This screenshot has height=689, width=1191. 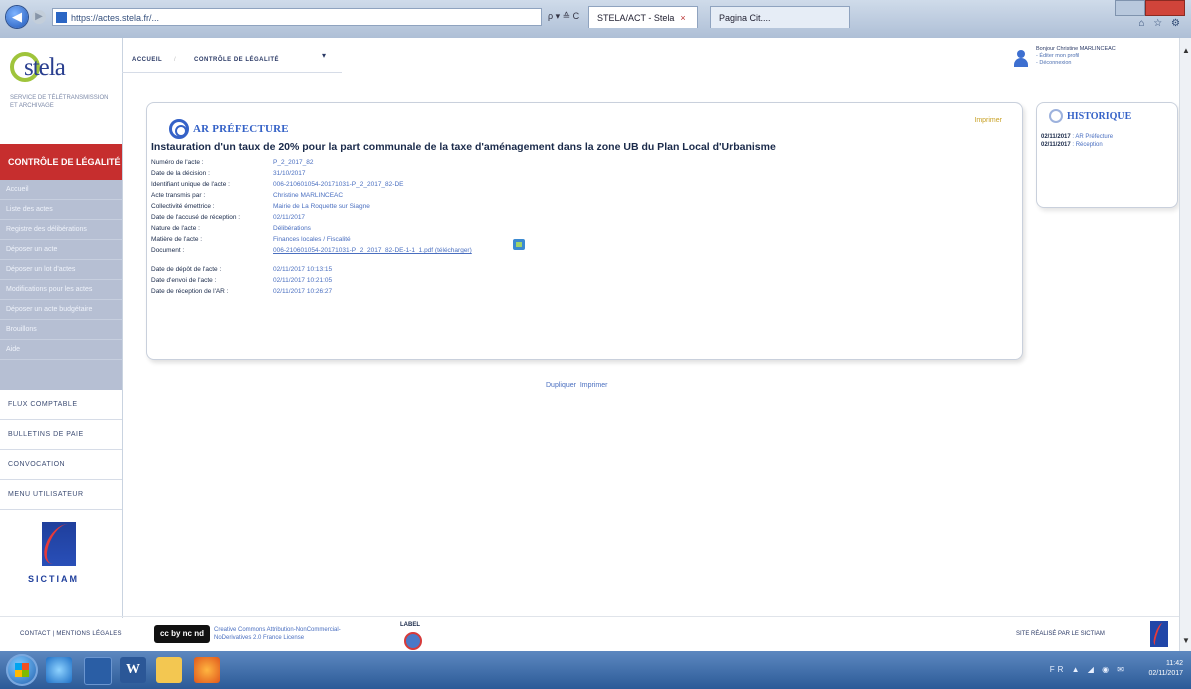 I want to click on window-switcher-icon, so click(x=98, y=671).